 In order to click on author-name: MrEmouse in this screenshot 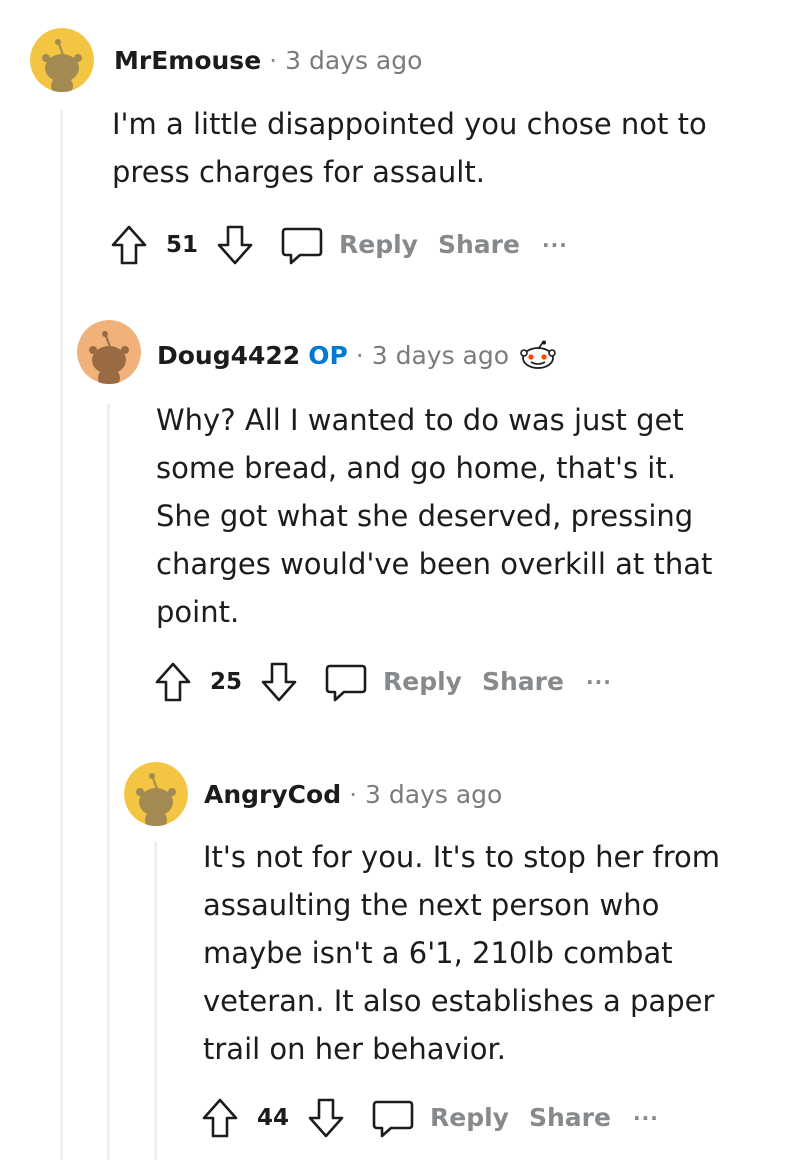, I will do `click(187, 60)`.